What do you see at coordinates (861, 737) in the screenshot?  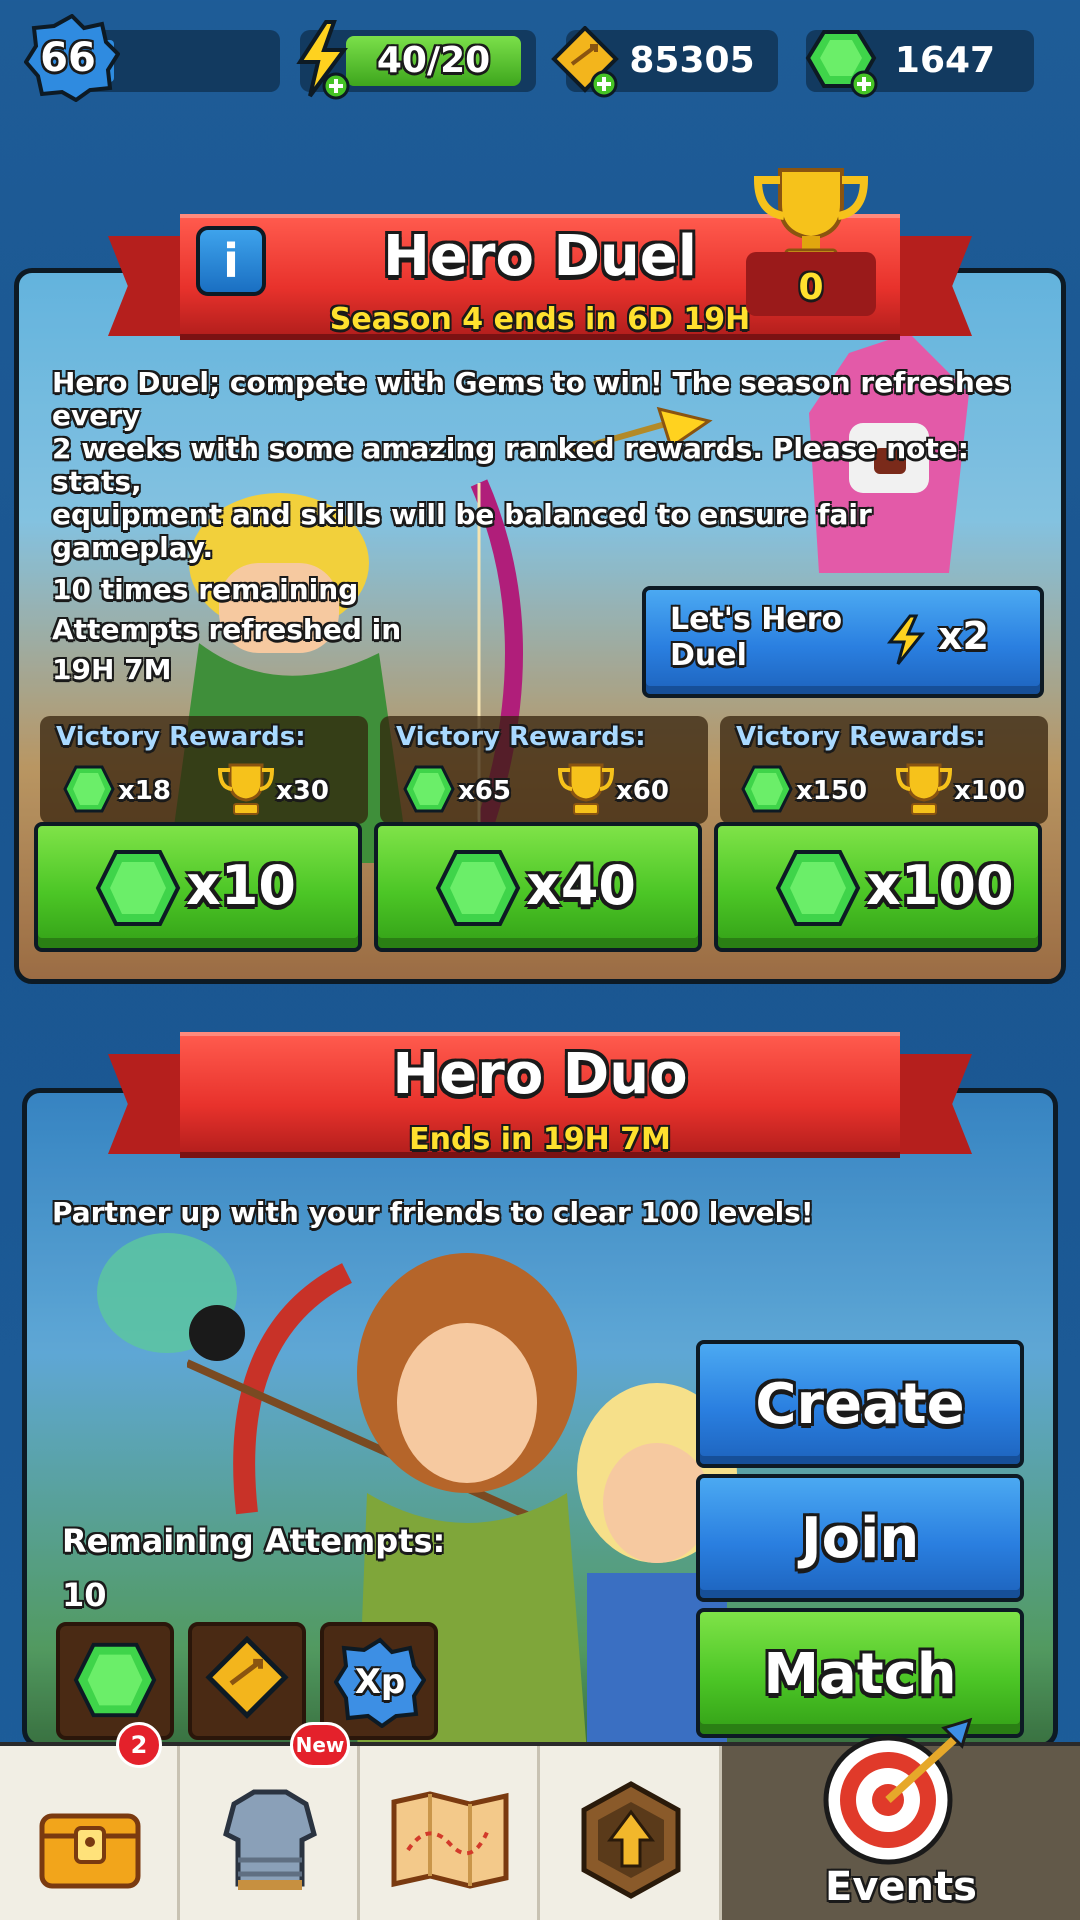 I see `tier3-rewards-title: Victory Rewards:` at bounding box center [861, 737].